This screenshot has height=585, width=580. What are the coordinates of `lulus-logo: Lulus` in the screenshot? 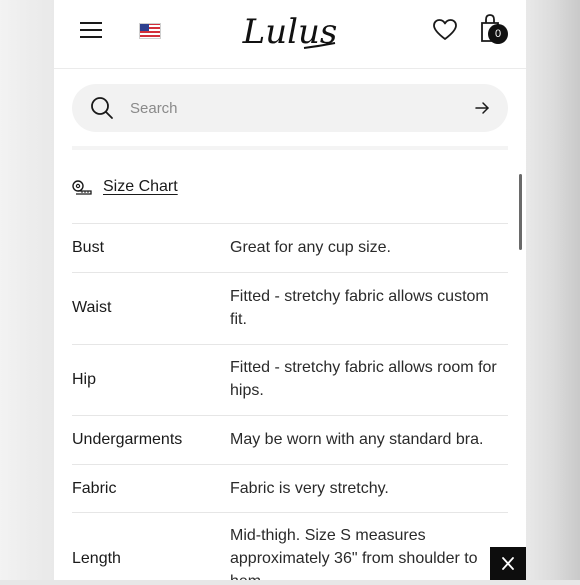 It's located at (290, 32).